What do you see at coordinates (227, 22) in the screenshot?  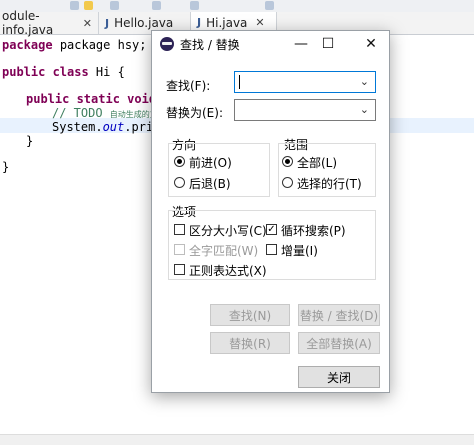 I see `tab-label: Hi.java` at bounding box center [227, 22].